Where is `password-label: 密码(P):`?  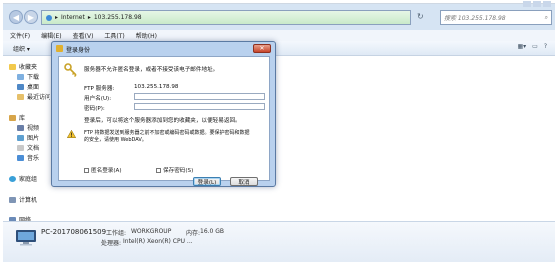 password-label: 密码(P): is located at coordinates (94, 109).